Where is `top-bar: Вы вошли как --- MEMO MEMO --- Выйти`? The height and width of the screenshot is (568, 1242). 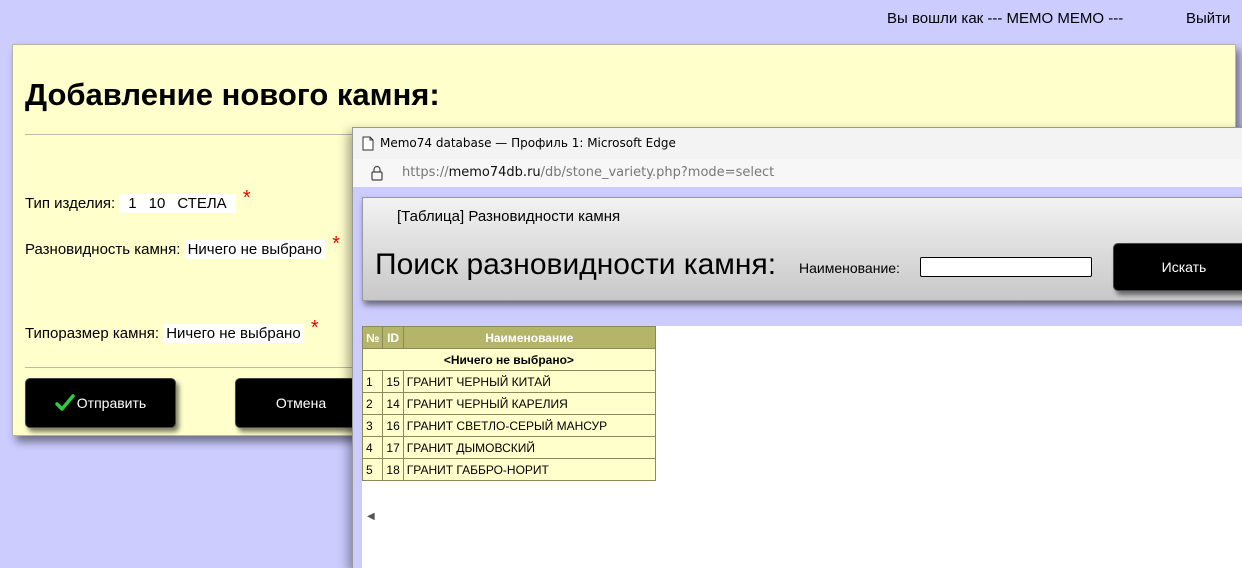 top-bar: Вы вошли как --- MEMO MEMO --- Выйти is located at coordinates (621, 19).